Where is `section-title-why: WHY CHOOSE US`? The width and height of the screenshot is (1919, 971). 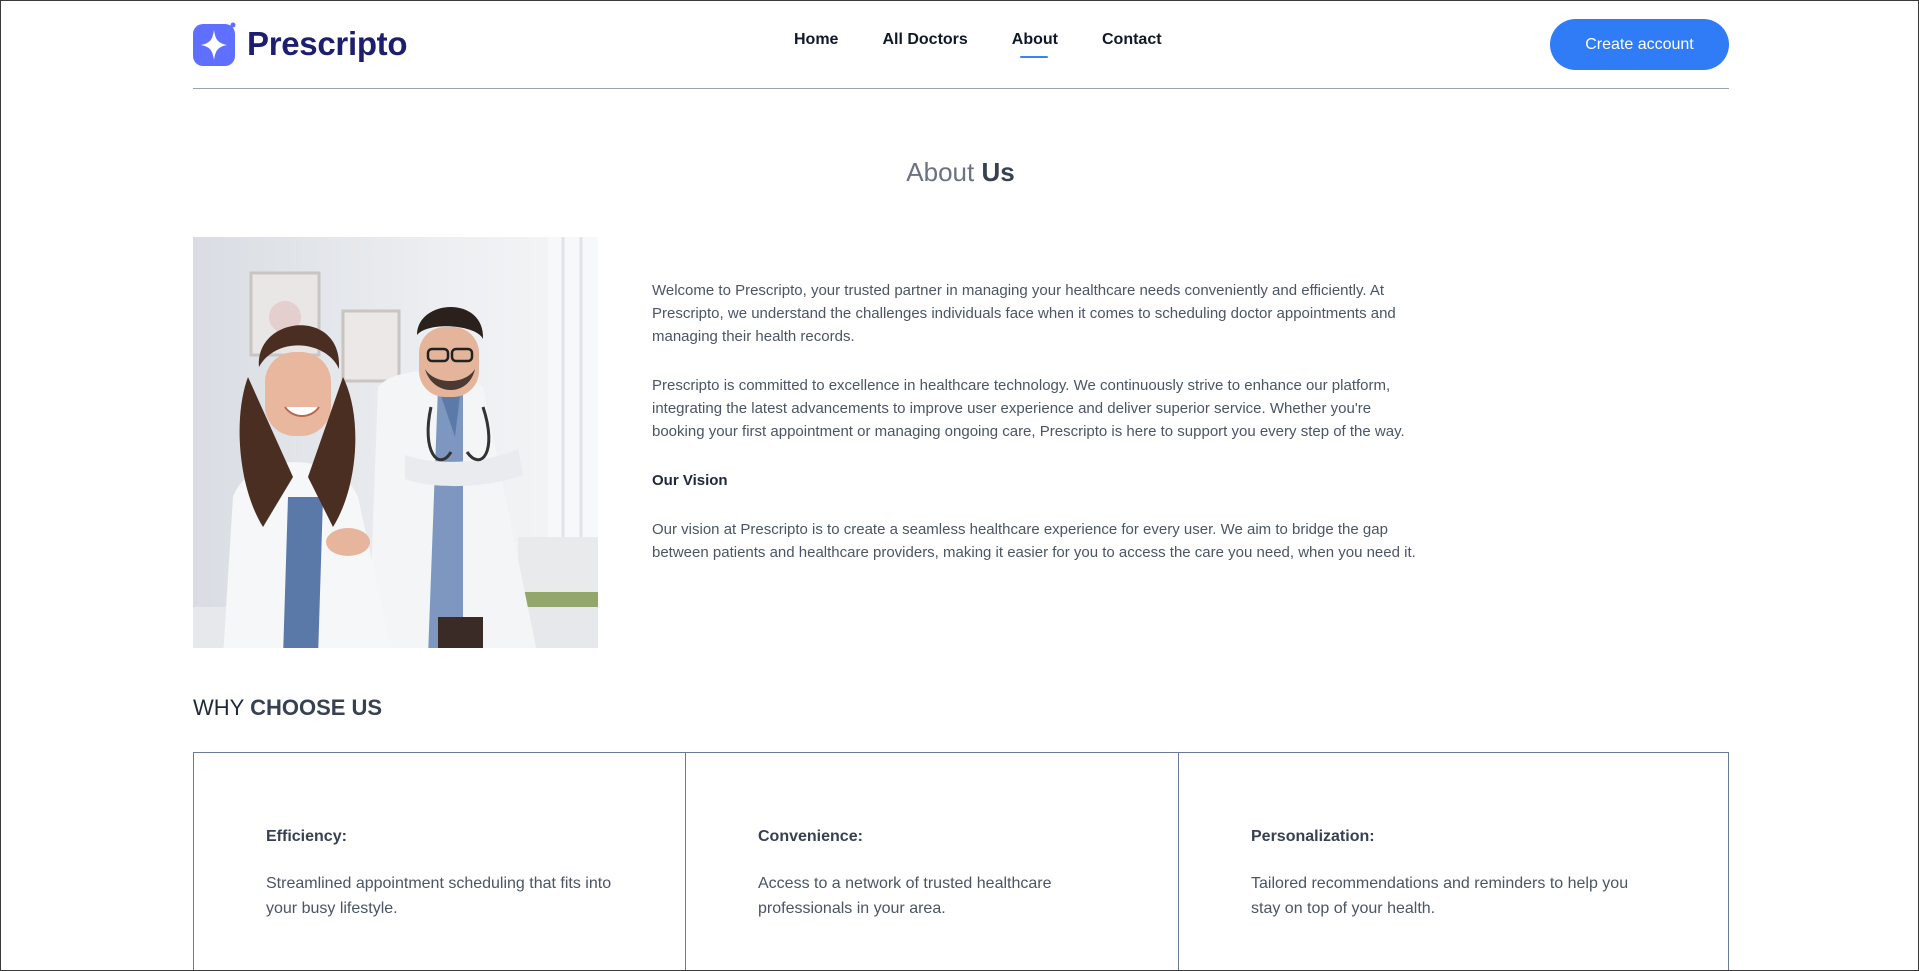 section-title-why: WHY CHOOSE US is located at coordinates (287, 708).